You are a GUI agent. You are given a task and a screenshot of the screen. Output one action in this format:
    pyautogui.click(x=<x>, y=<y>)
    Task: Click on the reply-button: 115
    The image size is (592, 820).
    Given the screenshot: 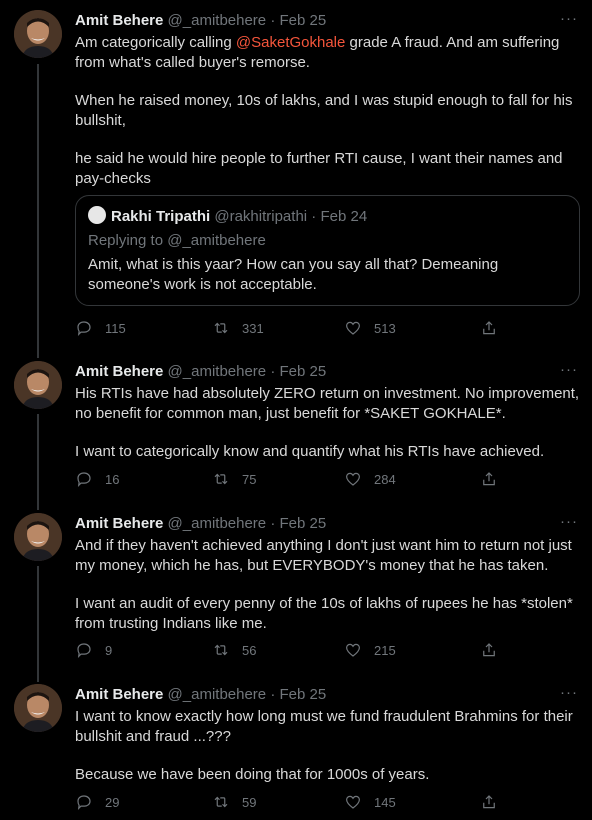 What is the action you would take?
    pyautogui.click(x=100, y=328)
    